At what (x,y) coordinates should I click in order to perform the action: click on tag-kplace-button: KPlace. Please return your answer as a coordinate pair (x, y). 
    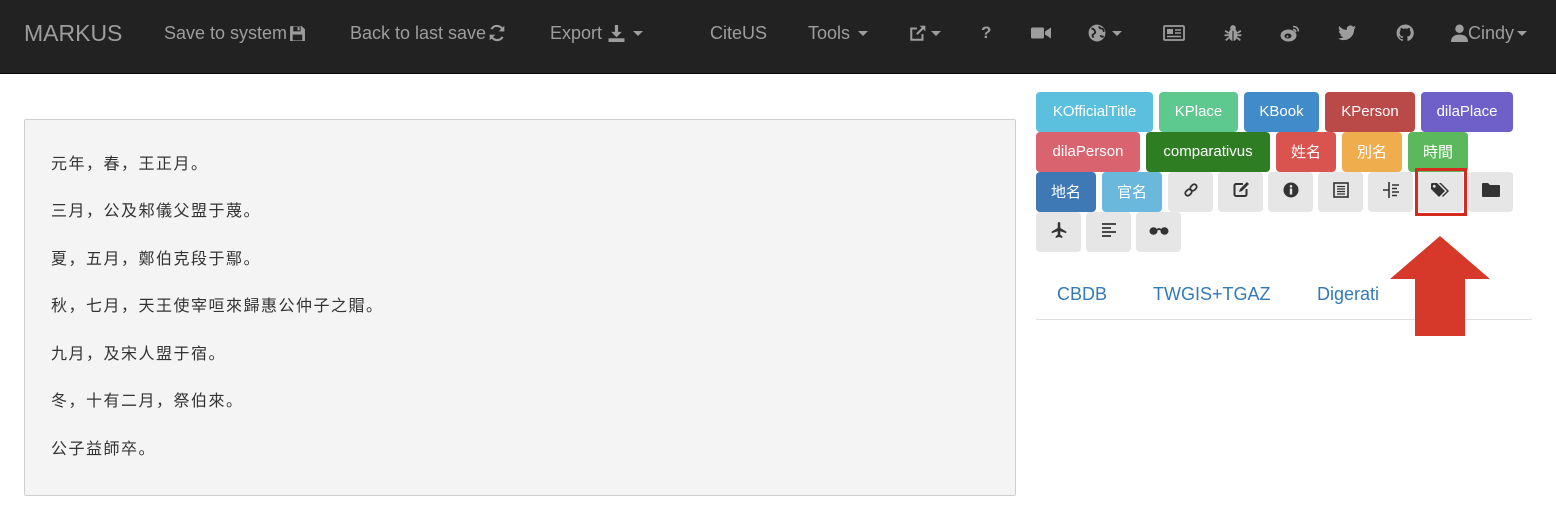
    Looking at the image, I should click on (1198, 112).